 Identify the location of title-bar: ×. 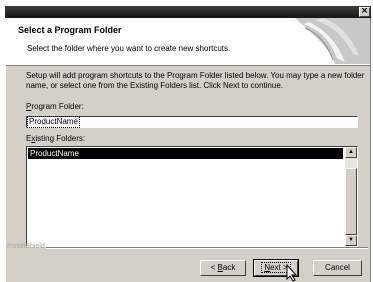
(188, 12).